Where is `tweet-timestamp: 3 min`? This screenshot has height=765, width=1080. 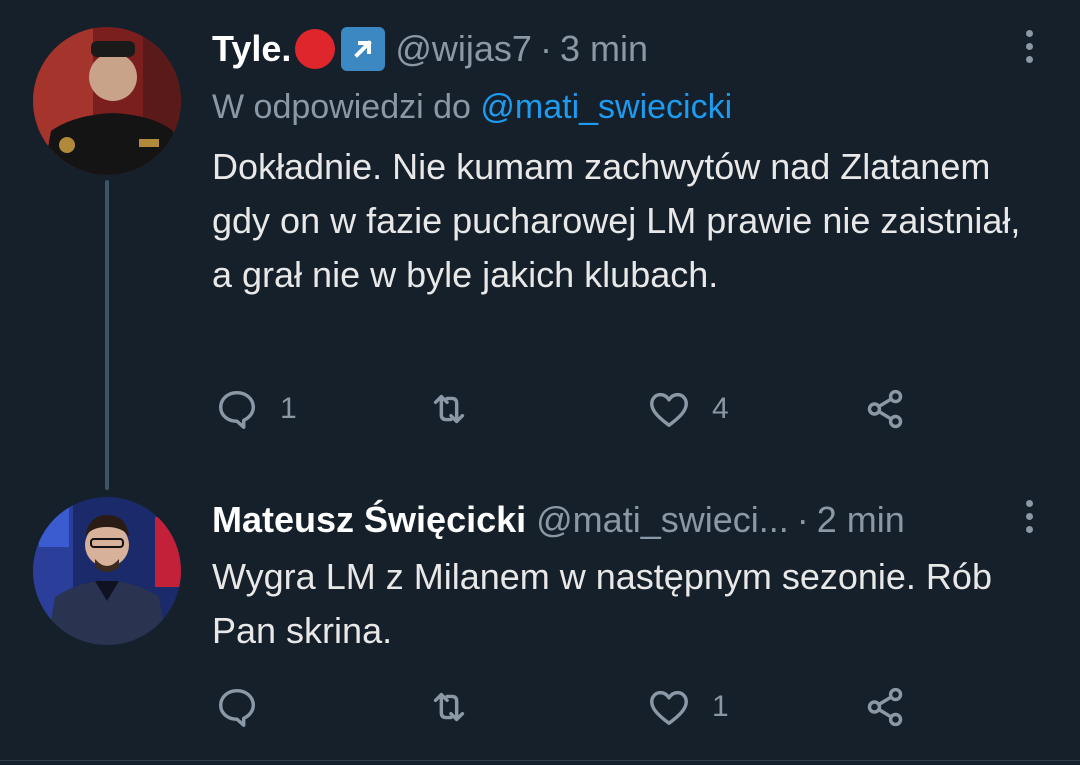 tweet-timestamp: 3 min is located at coordinates (604, 49).